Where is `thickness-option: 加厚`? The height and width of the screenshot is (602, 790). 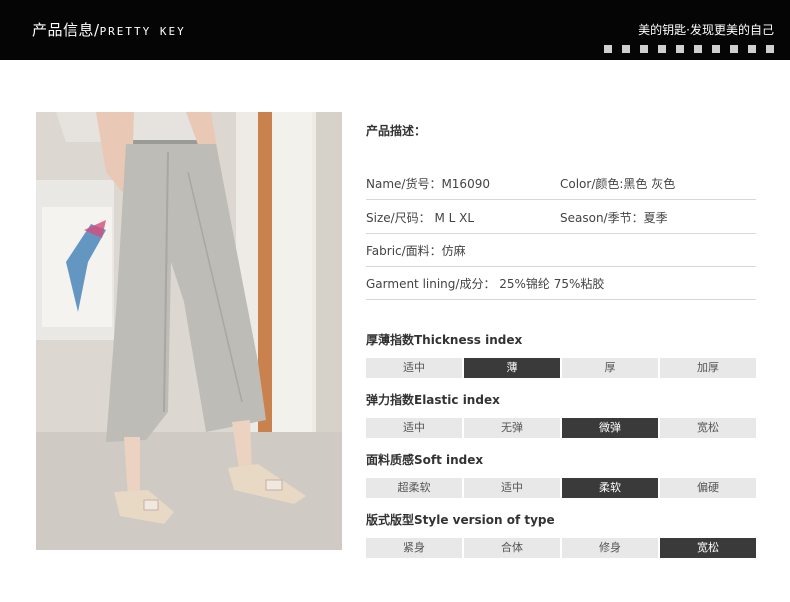
thickness-option: 加厚 is located at coordinates (708, 368).